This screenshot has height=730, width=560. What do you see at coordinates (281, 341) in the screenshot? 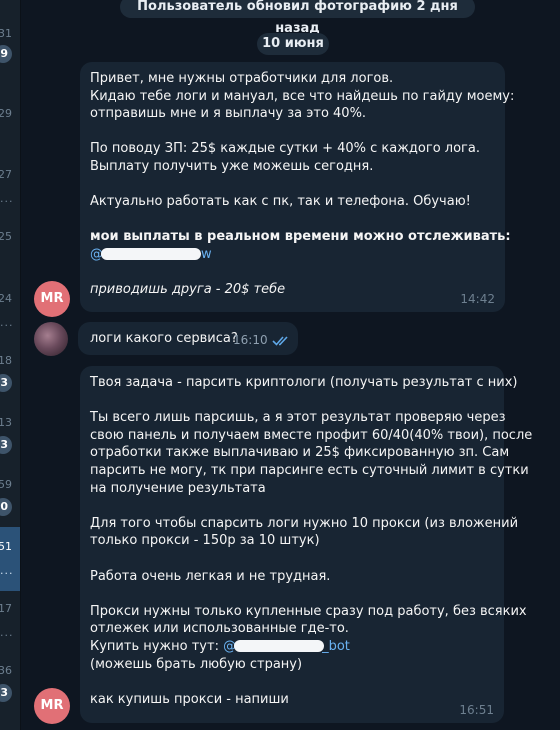
I see `double-check-icon` at bounding box center [281, 341].